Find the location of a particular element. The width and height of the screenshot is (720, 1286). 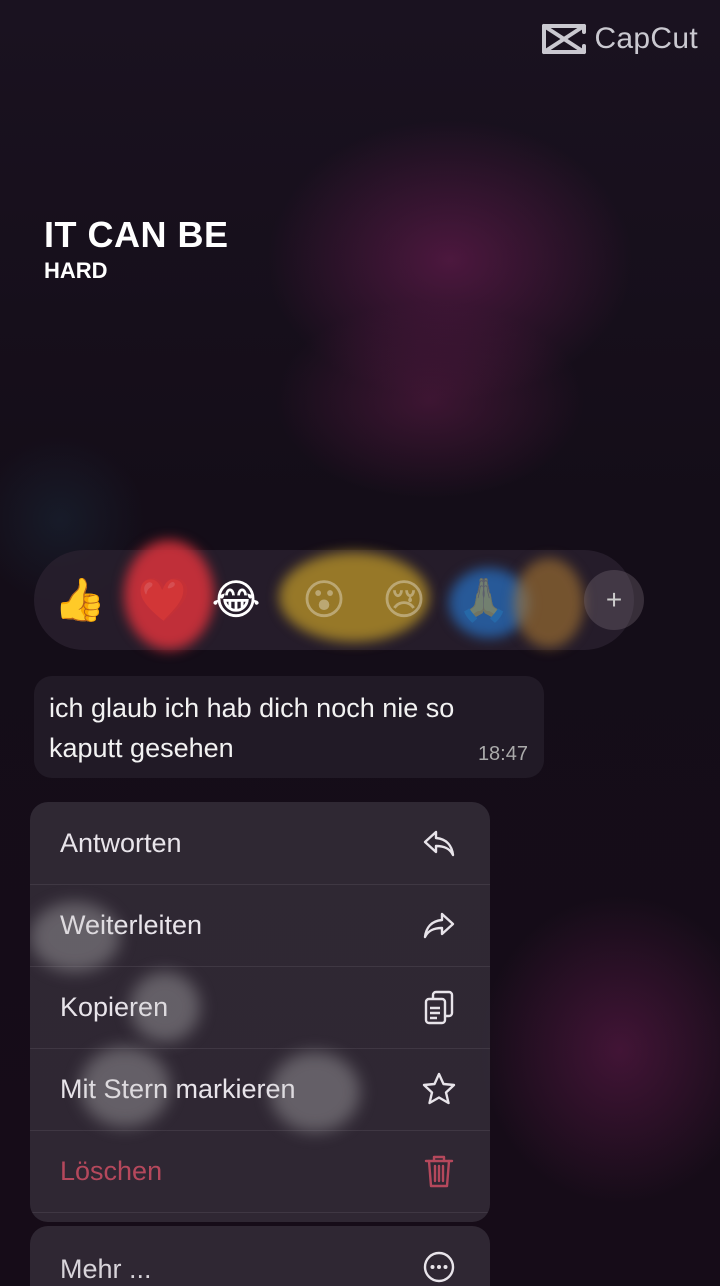

menu-item-copy: Kopieren is located at coordinates (260, 1007).